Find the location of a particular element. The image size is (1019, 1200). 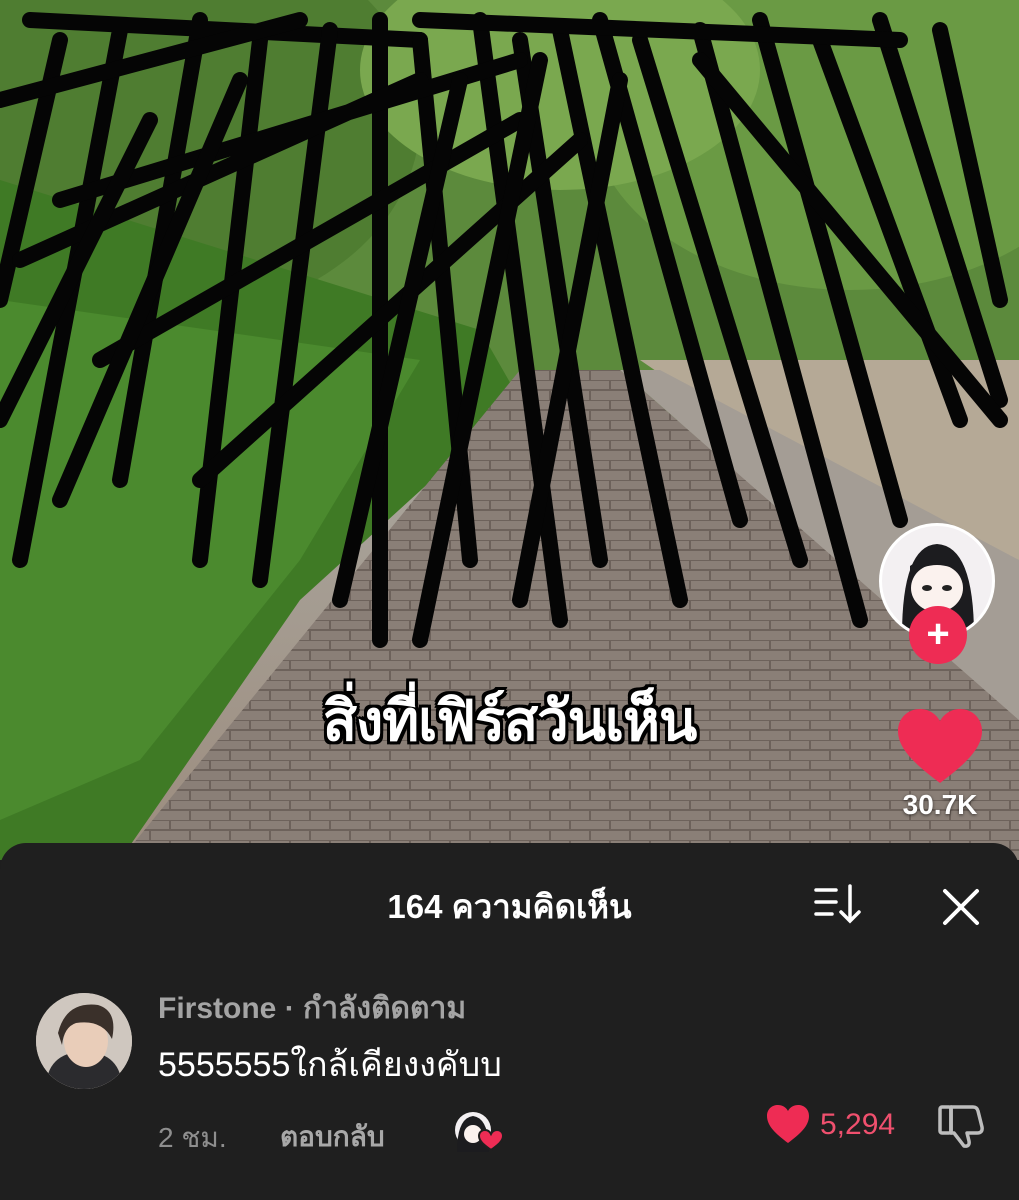

dislike-icon is located at coordinates (961, 1126).